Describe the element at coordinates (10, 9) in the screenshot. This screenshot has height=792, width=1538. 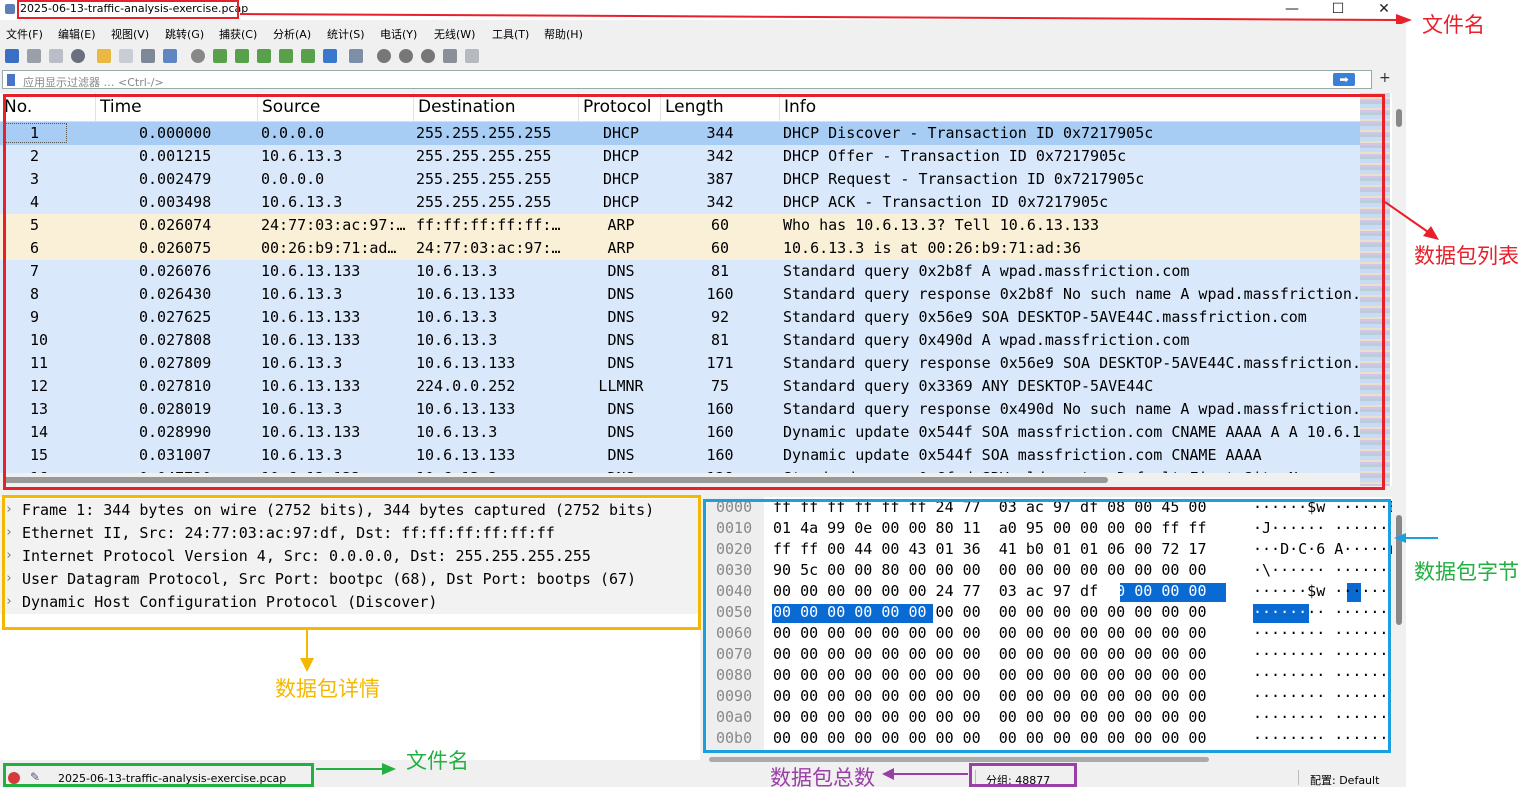
I see `wireshark-app-icon` at that location.